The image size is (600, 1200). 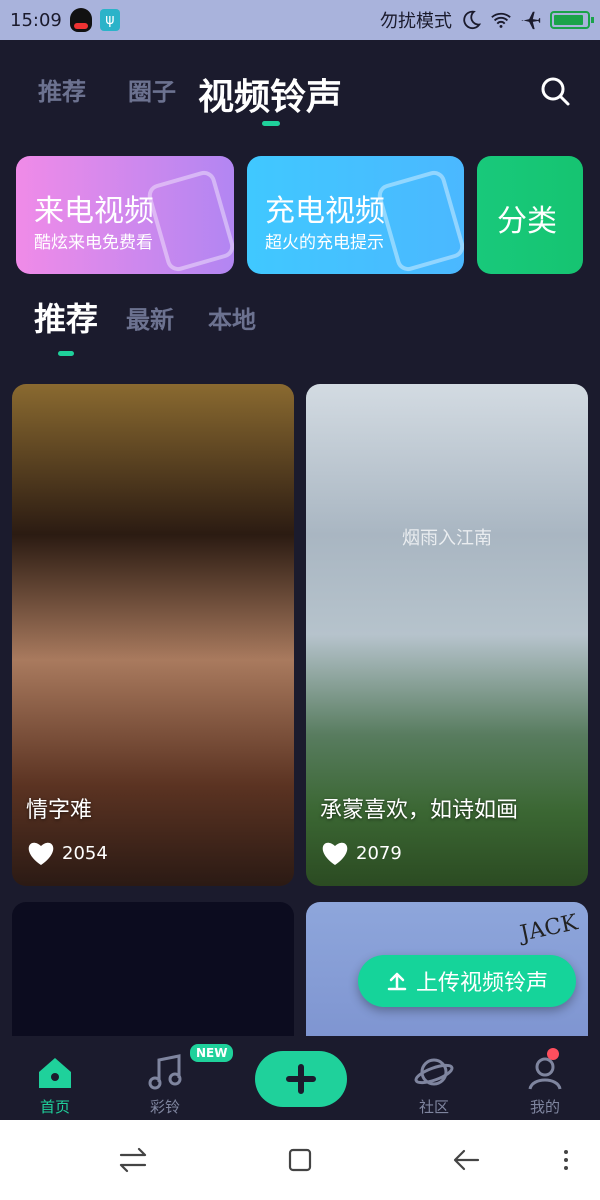 What do you see at coordinates (150, 317) in the screenshot?
I see `subtab-latest: 最新` at bounding box center [150, 317].